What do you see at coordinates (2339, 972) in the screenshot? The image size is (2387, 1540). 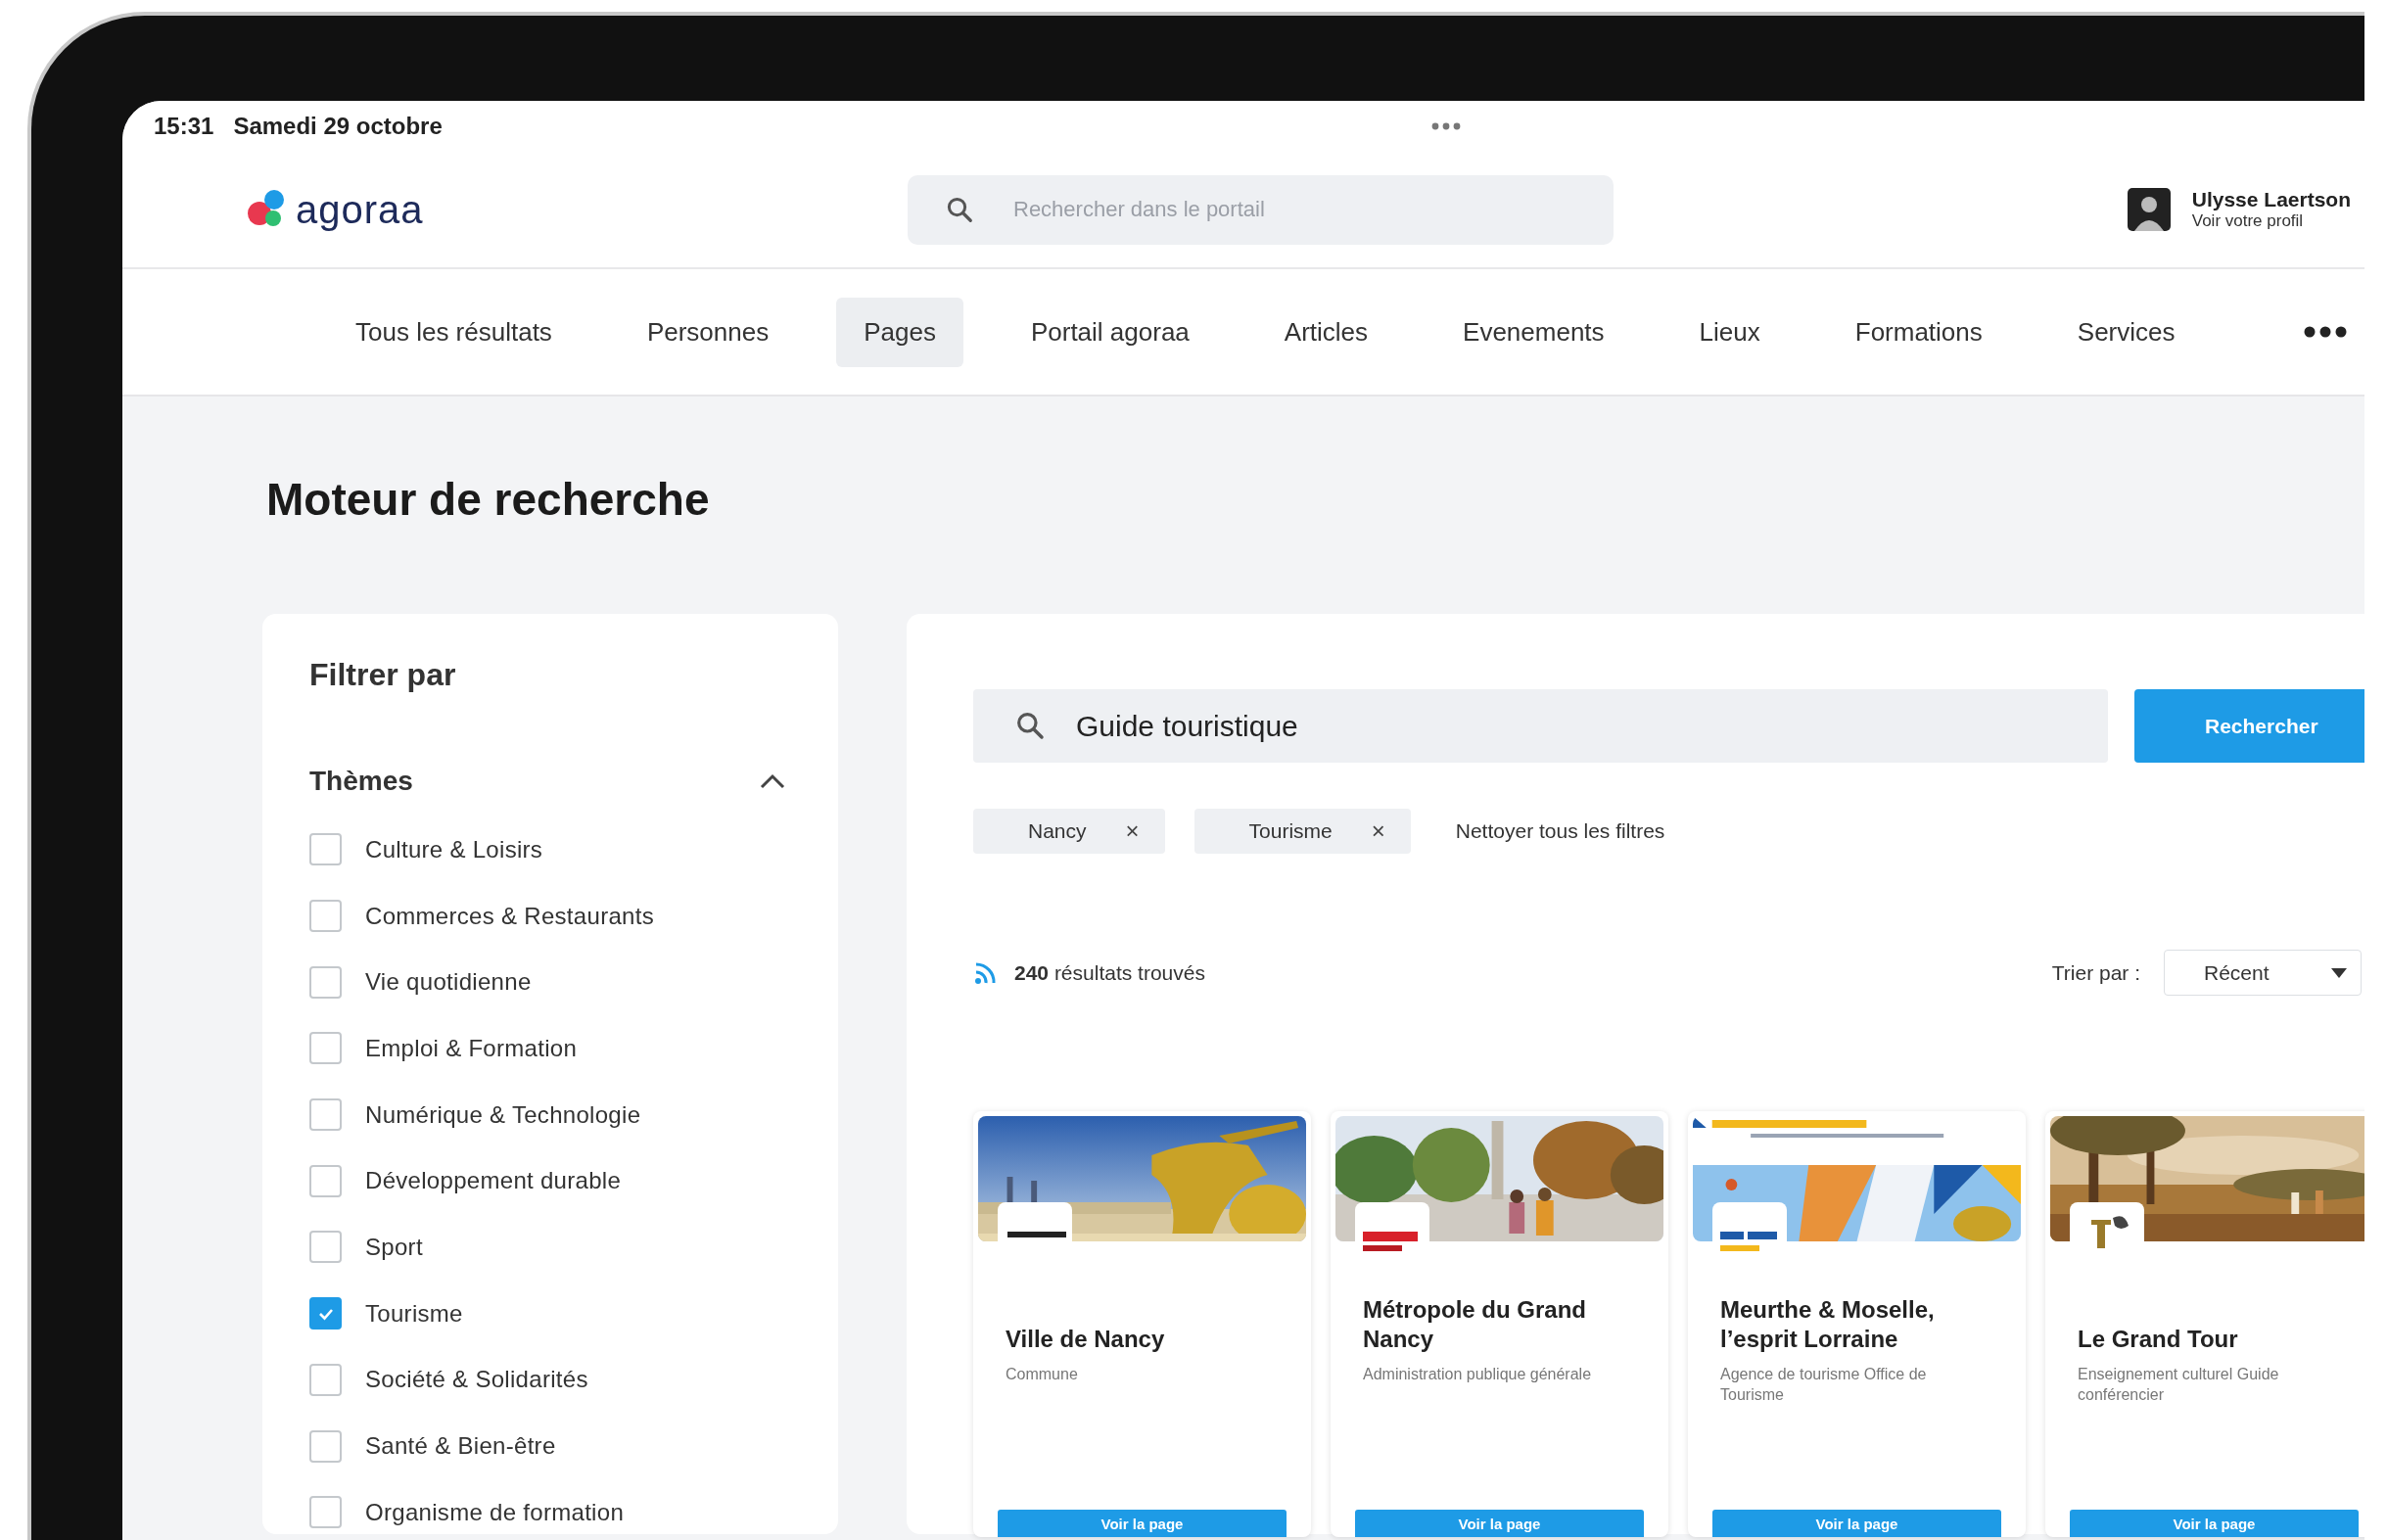 I see `caret-icon` at bounding box center [2339, 972].